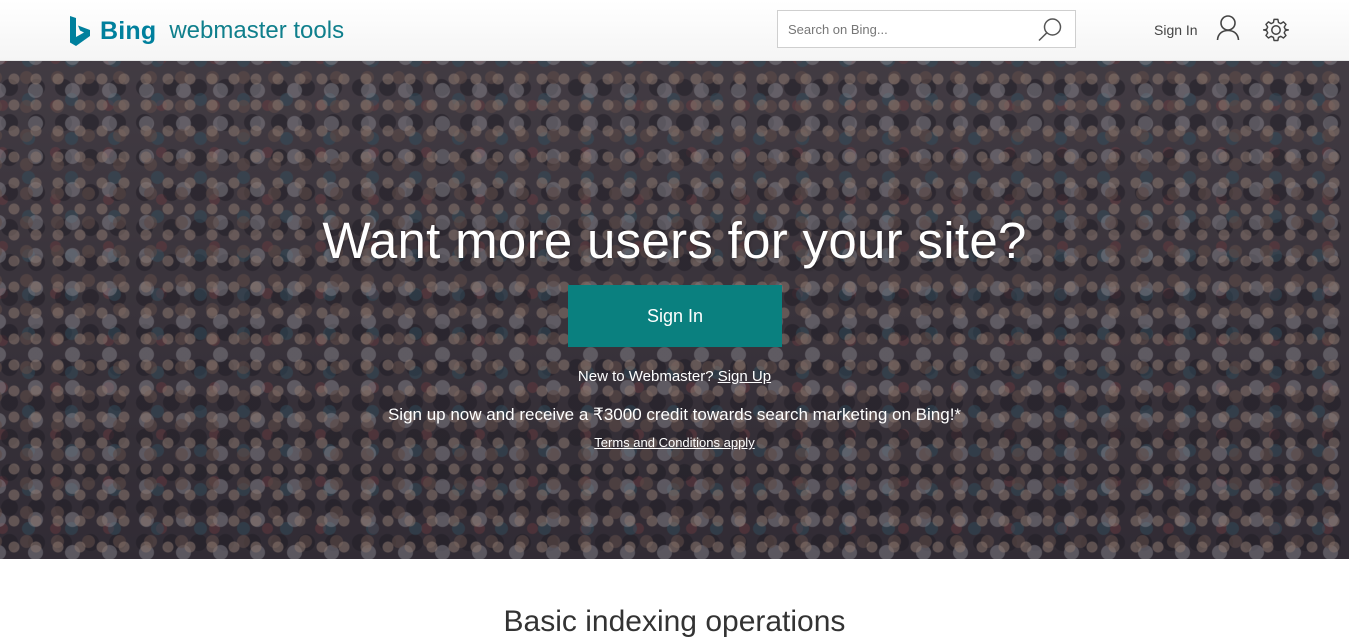 This screenshot has height=638, width=1349. I want to click on search-box, so click(926, 29).